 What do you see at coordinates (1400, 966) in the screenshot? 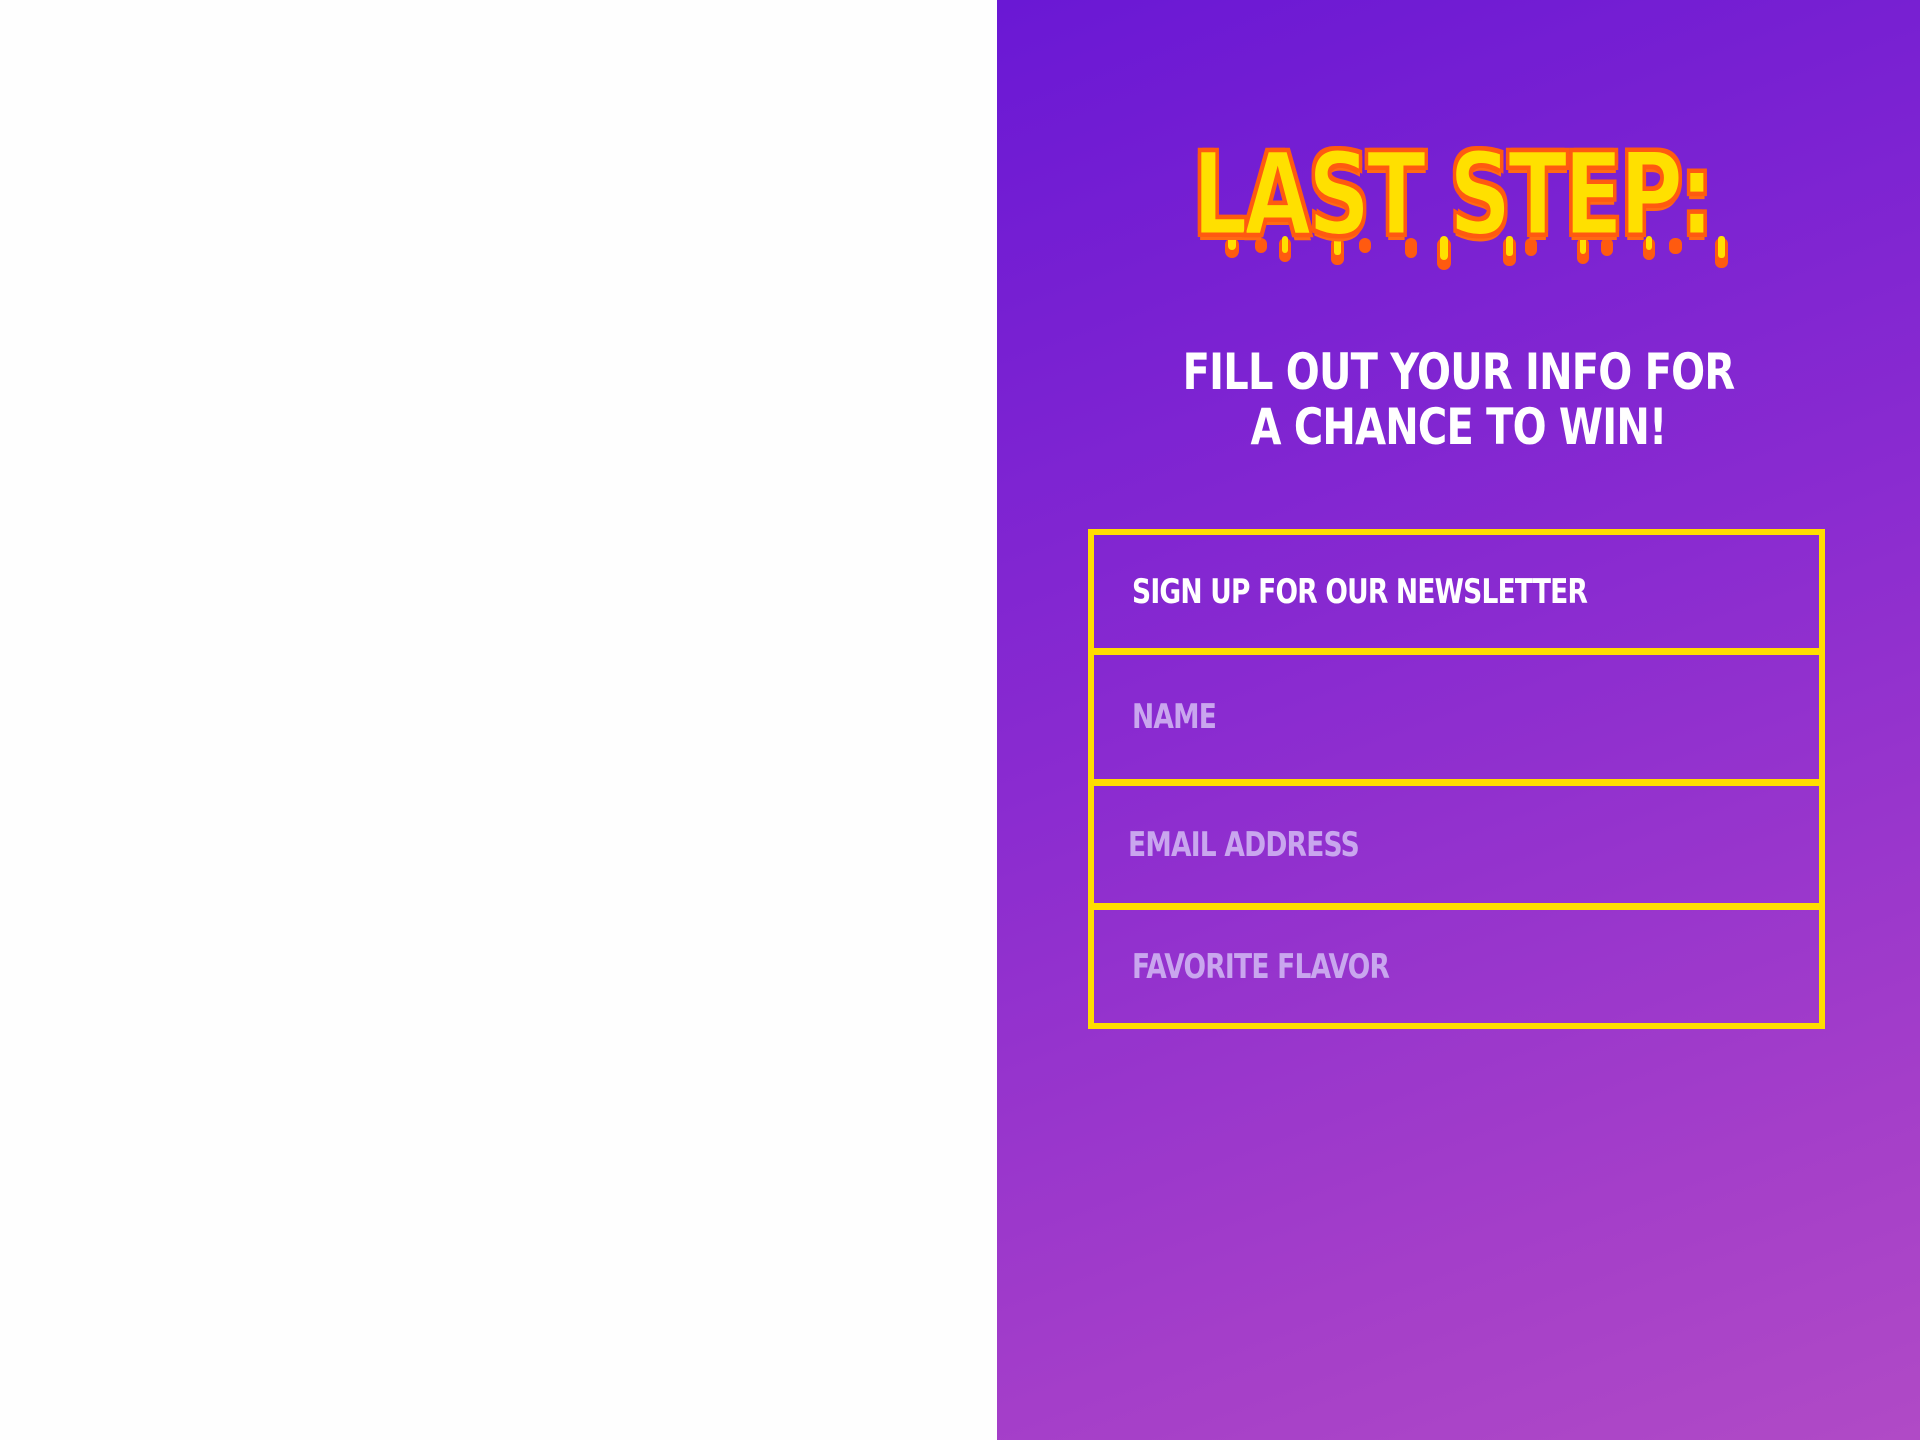
I see `favorite-flavor-input` at bounding box center [1400, 966].